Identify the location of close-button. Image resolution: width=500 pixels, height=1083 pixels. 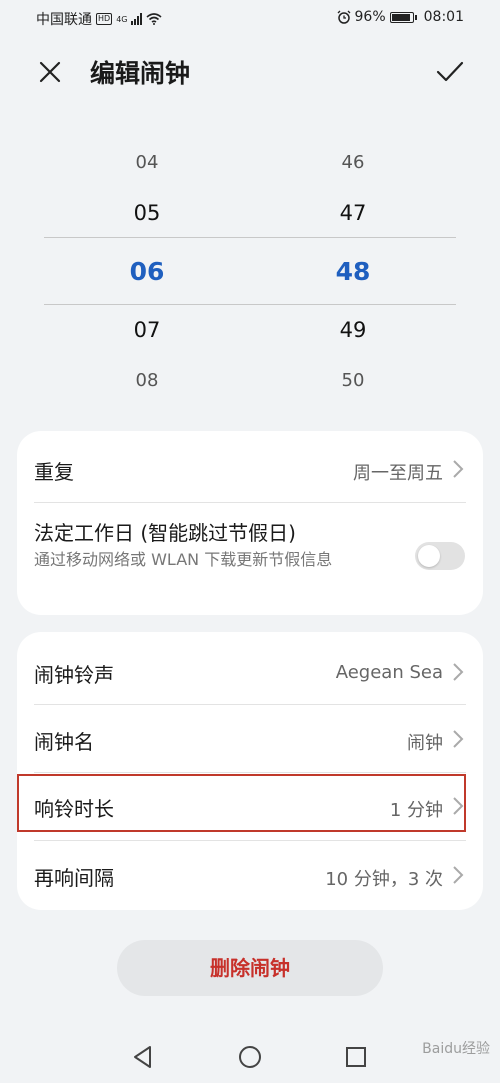
(50, 72).